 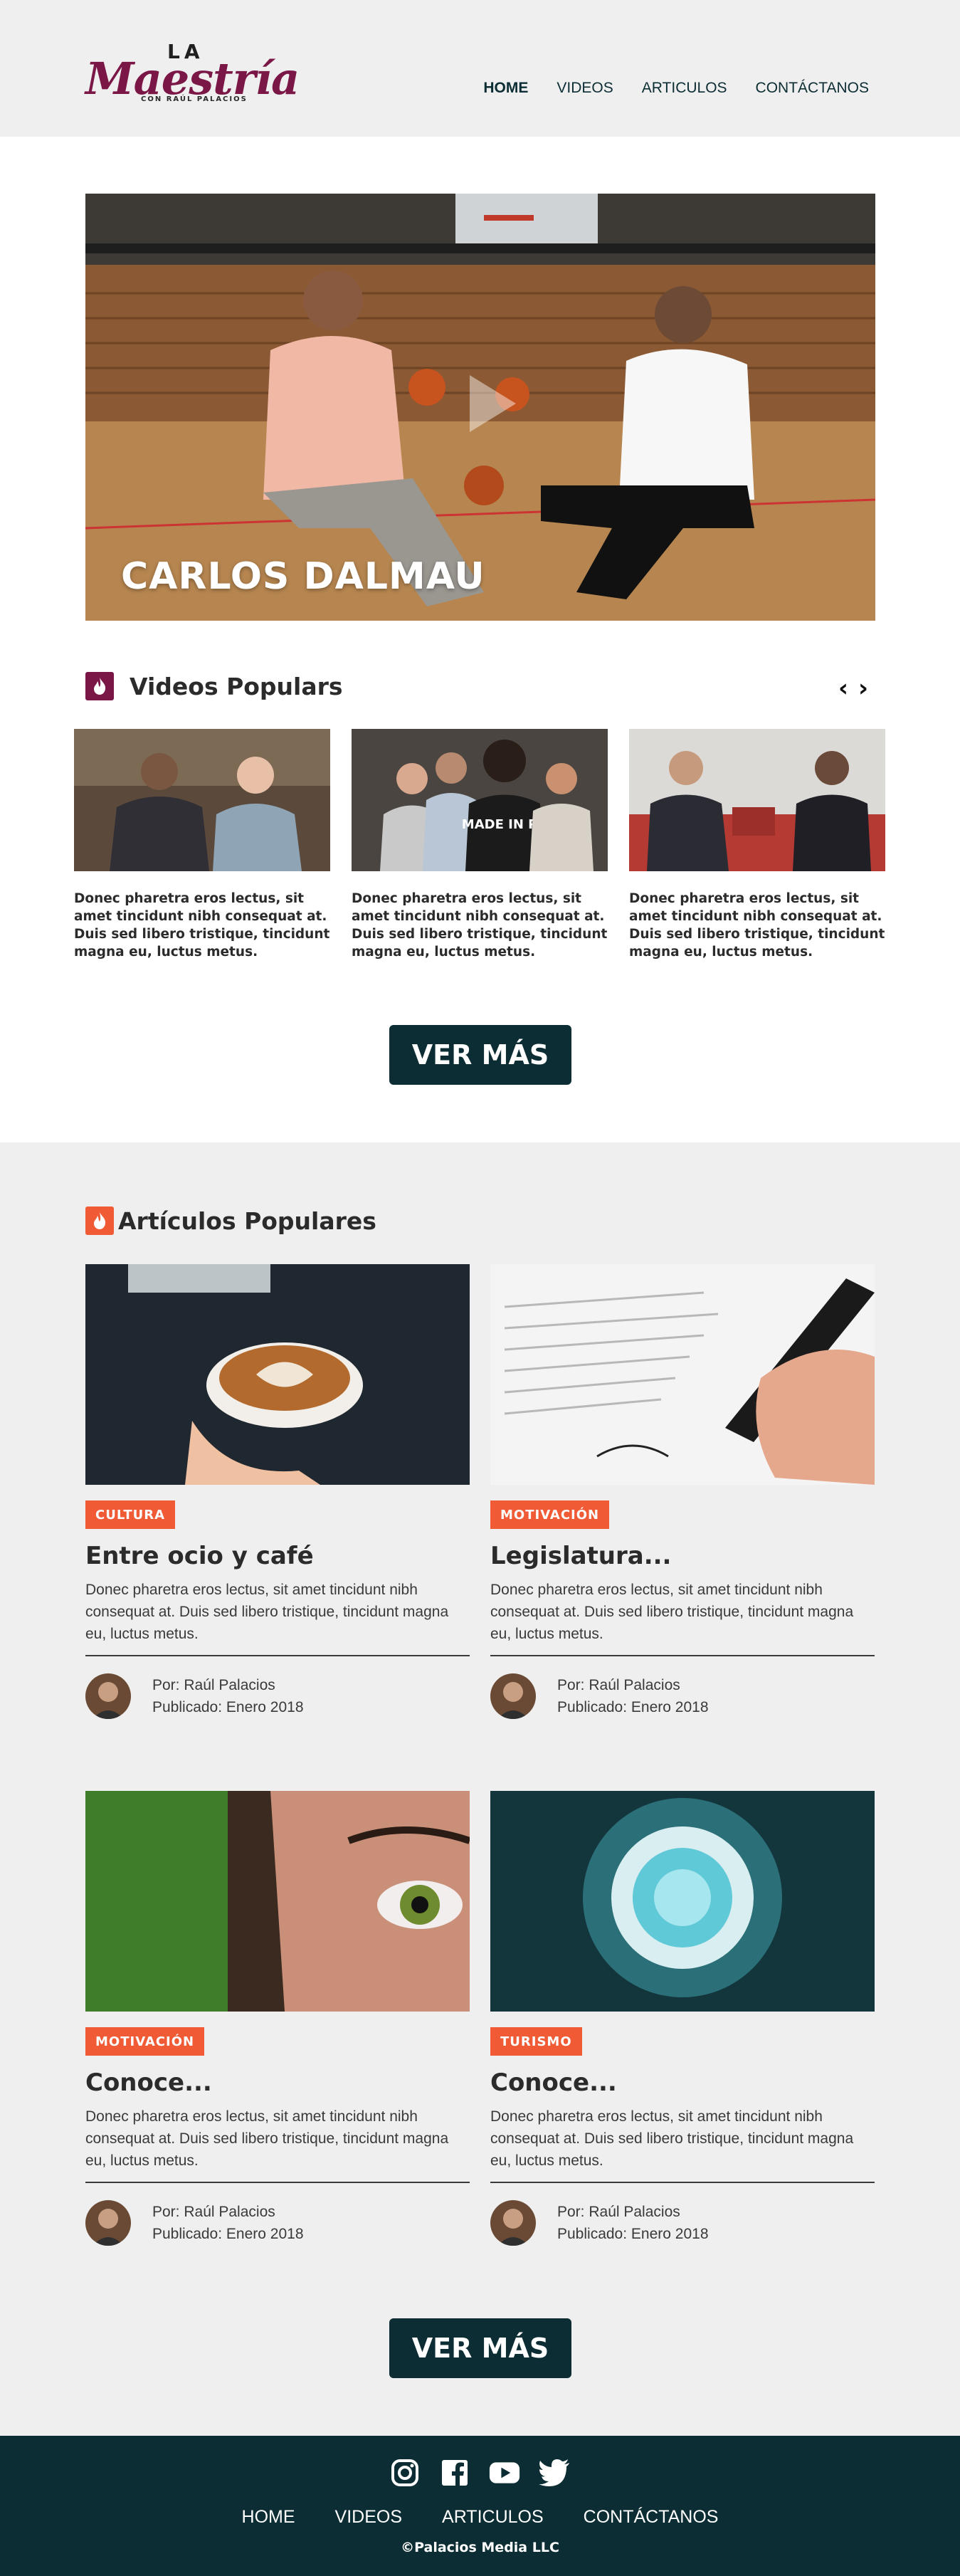 I want to click on footer-nav: HOME VIDEOS ARTICULOS CONTÁCTANOS, so click(x=480, y=2518).